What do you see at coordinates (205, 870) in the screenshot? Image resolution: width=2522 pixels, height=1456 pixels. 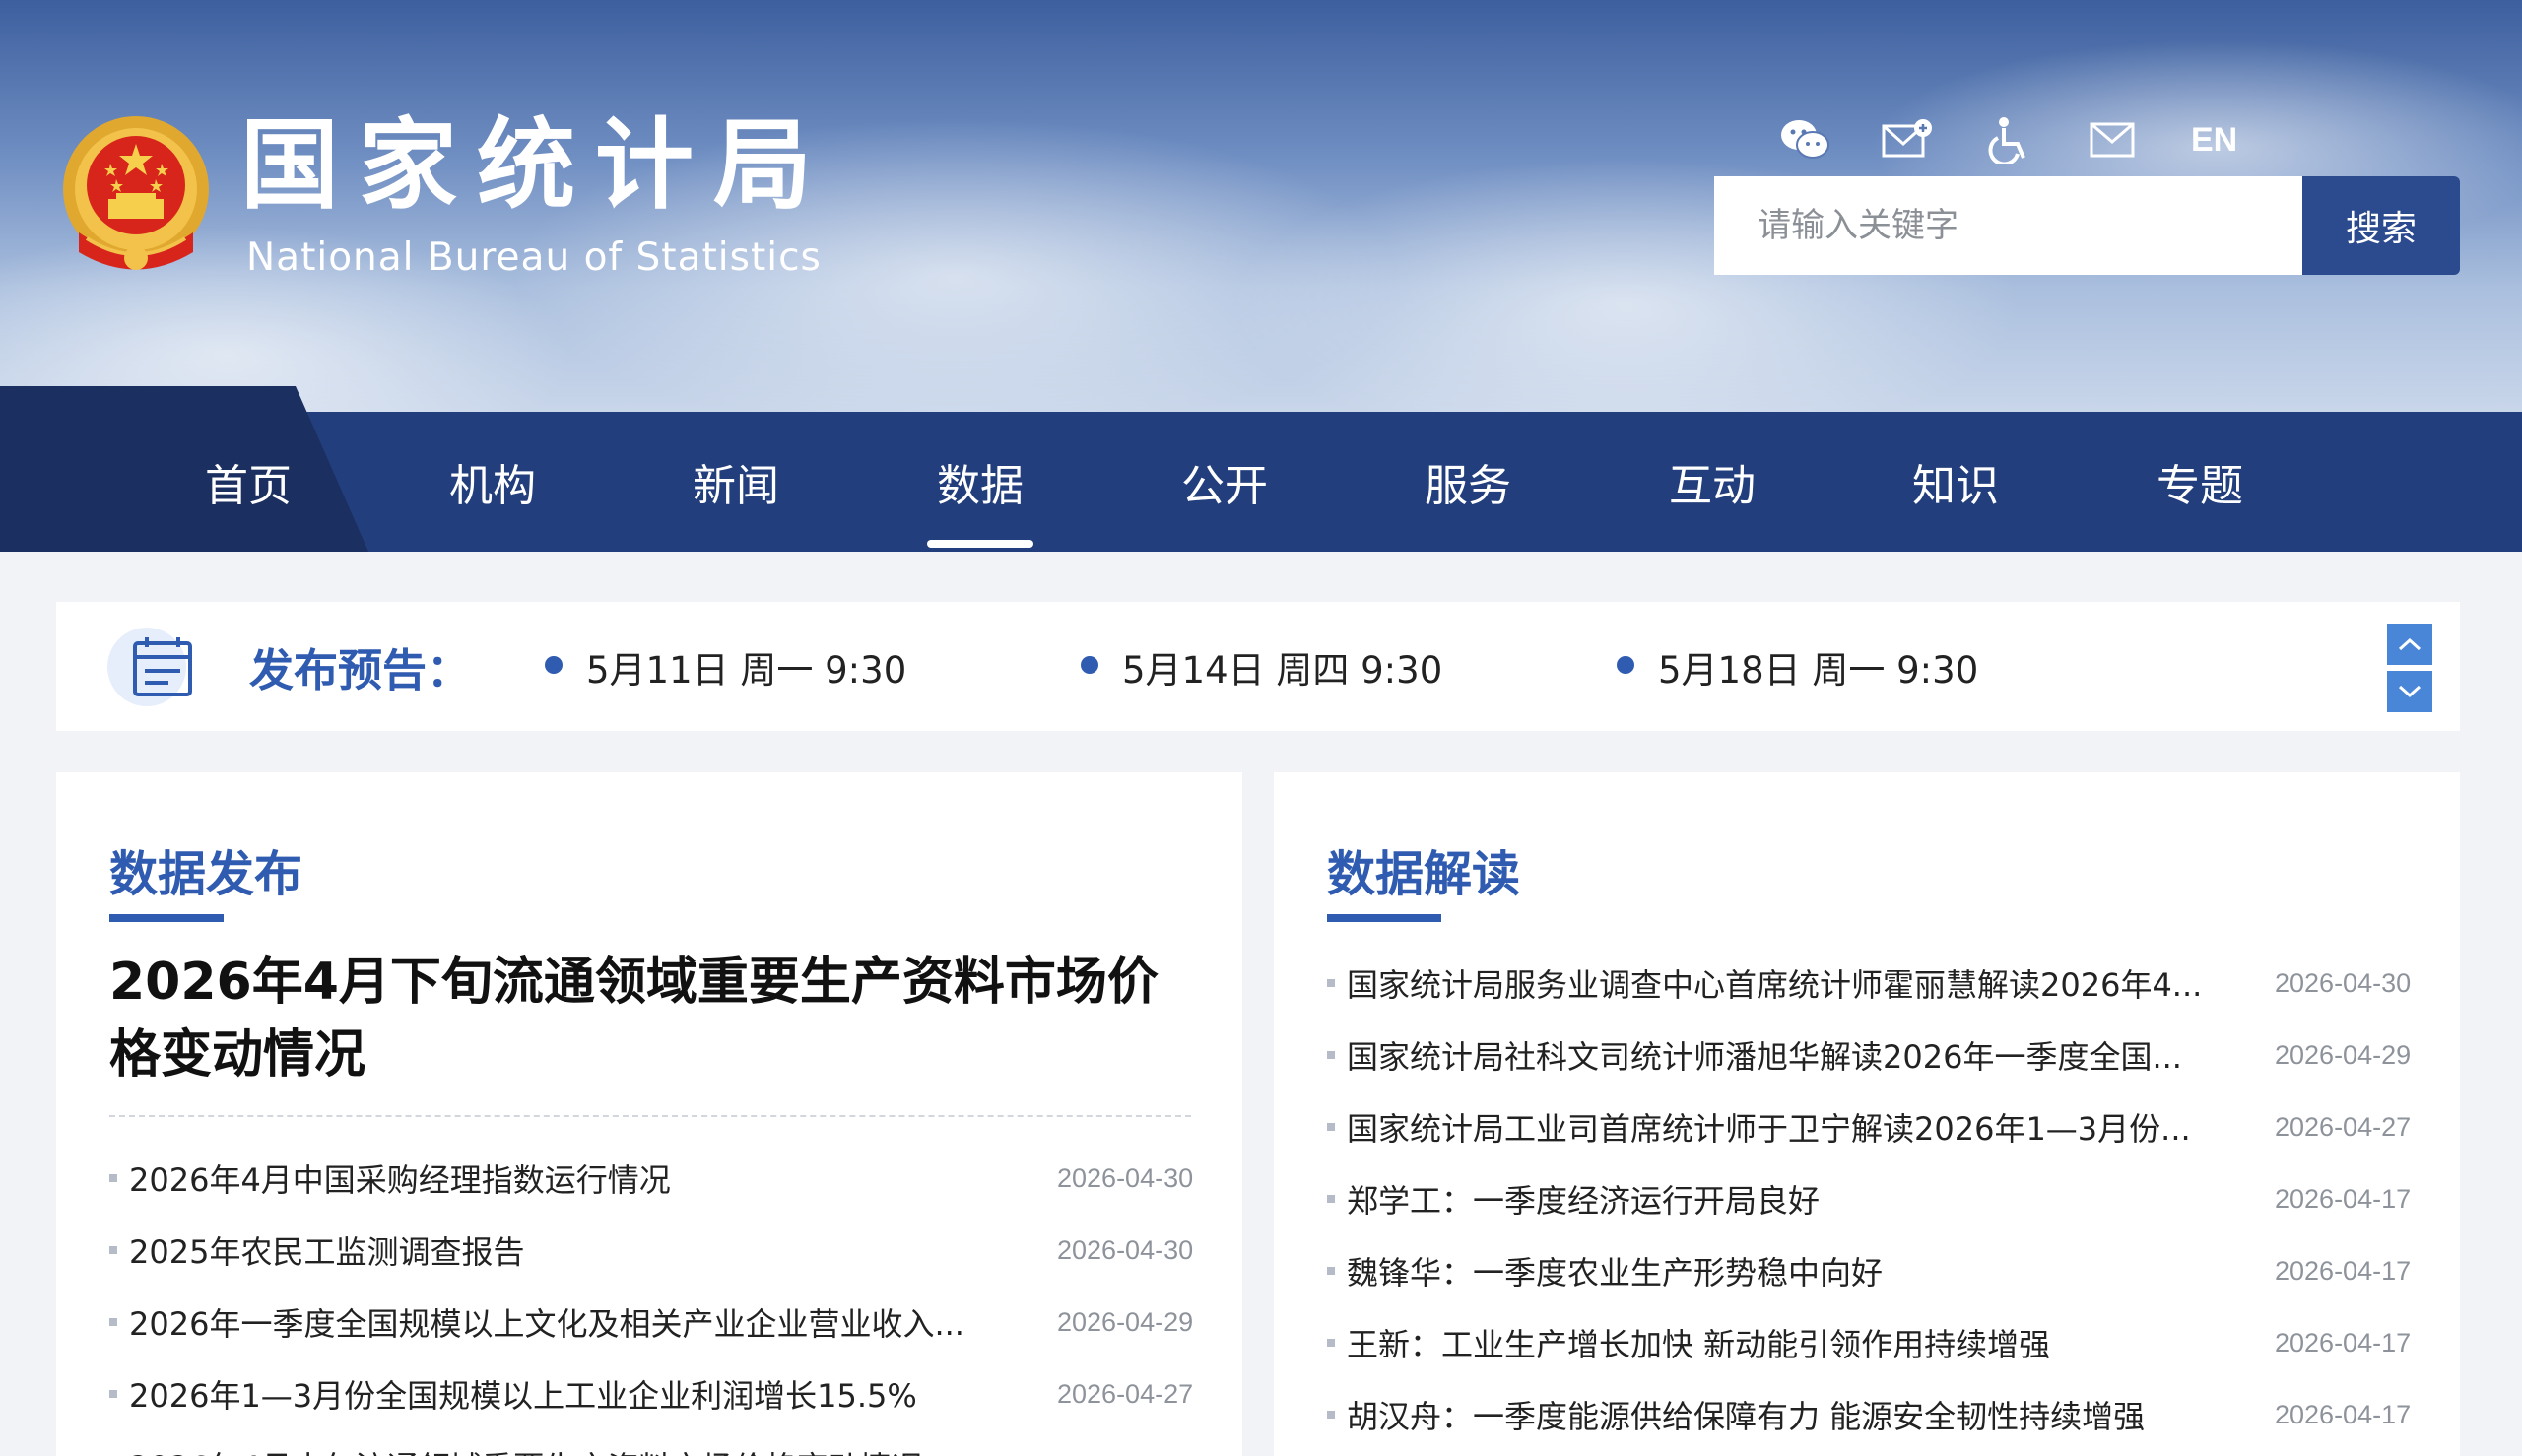 I see `panel-title: 数据发布` at bounding box center [205, 870].